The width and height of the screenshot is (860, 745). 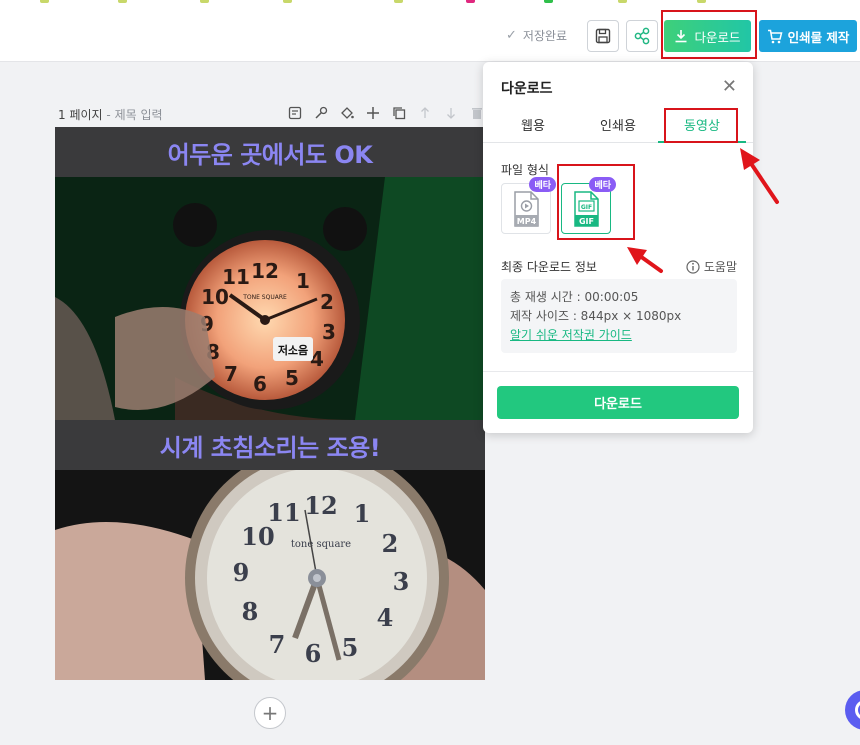 What do you see at coordinates (775, 36) in the screenshot?
I see `cart-icon` at bounding box center [775, 36].